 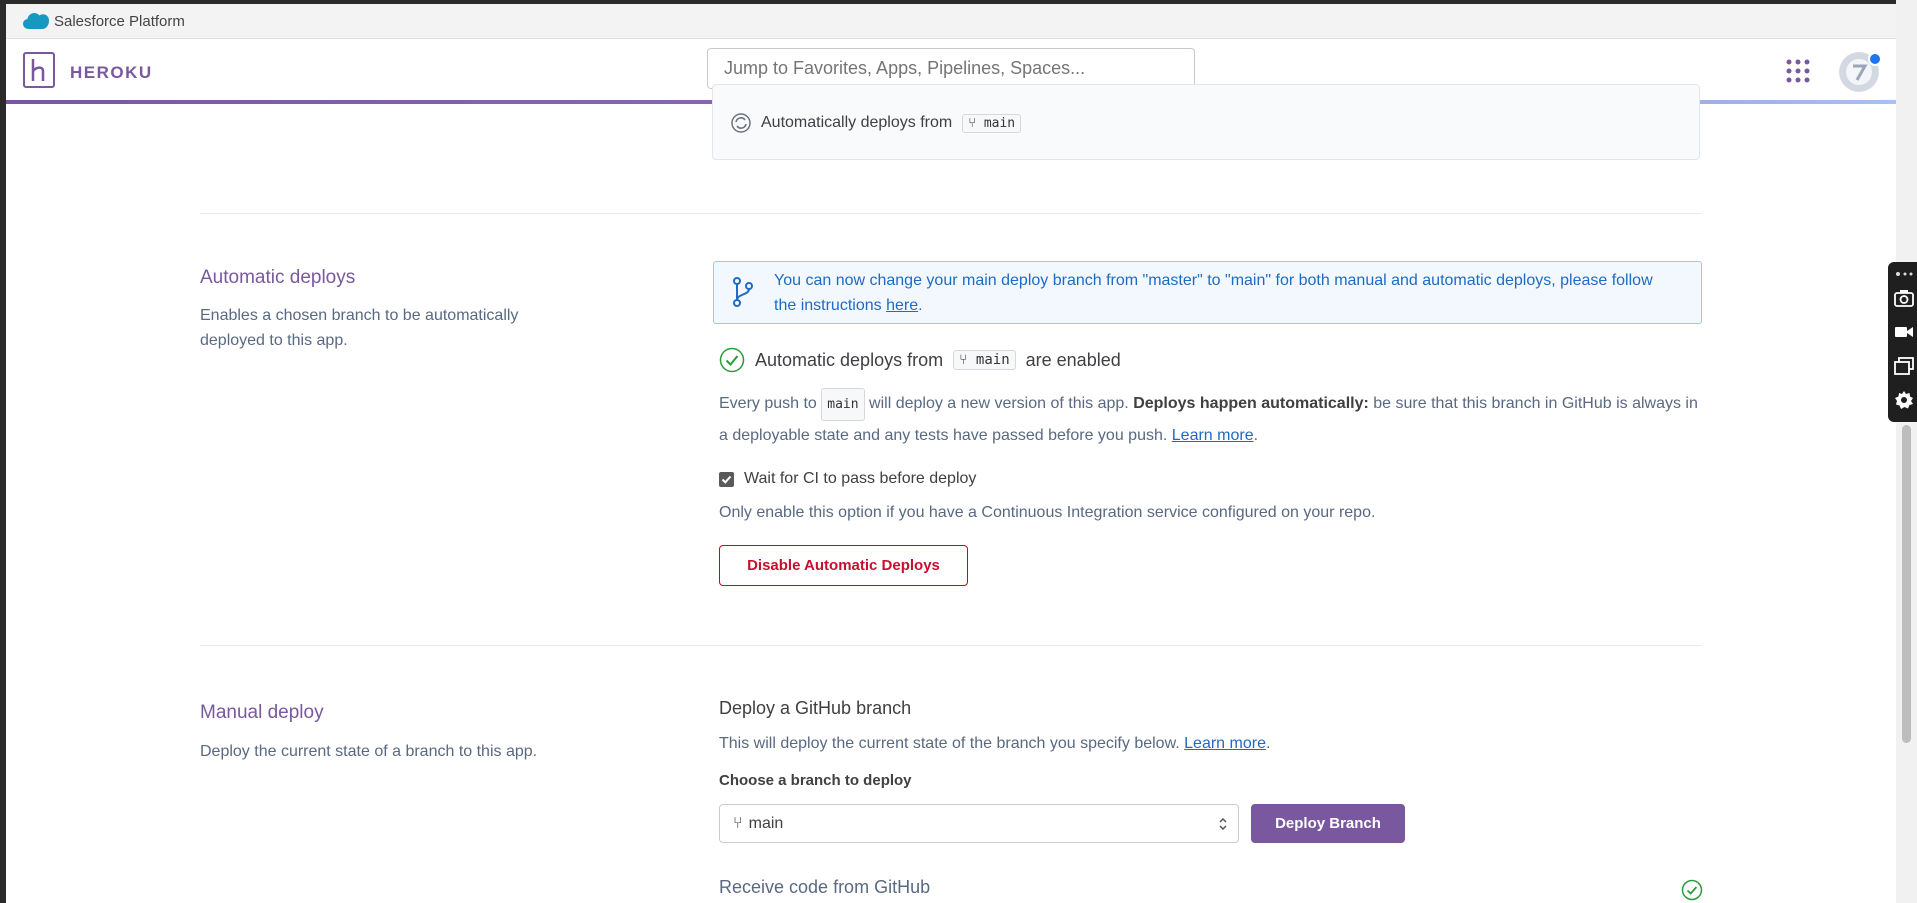 What do you see at coordinates (951, 68) in the screenshot?
I see `search-input` at bounding box center [951, 68].